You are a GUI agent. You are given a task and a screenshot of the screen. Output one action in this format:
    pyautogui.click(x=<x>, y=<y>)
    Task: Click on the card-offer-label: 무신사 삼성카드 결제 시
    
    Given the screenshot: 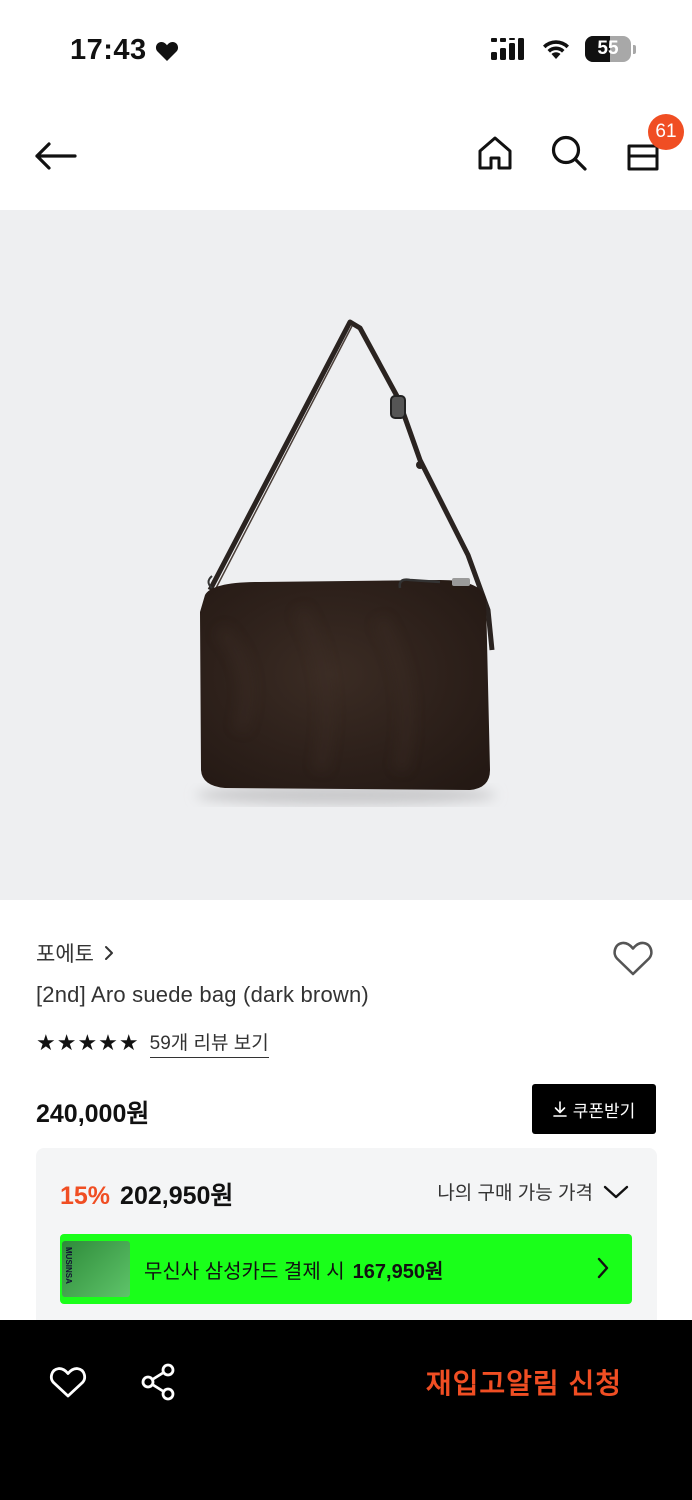 What is the action you would take?
    pyautogui.click(x=244, y=1271)
    